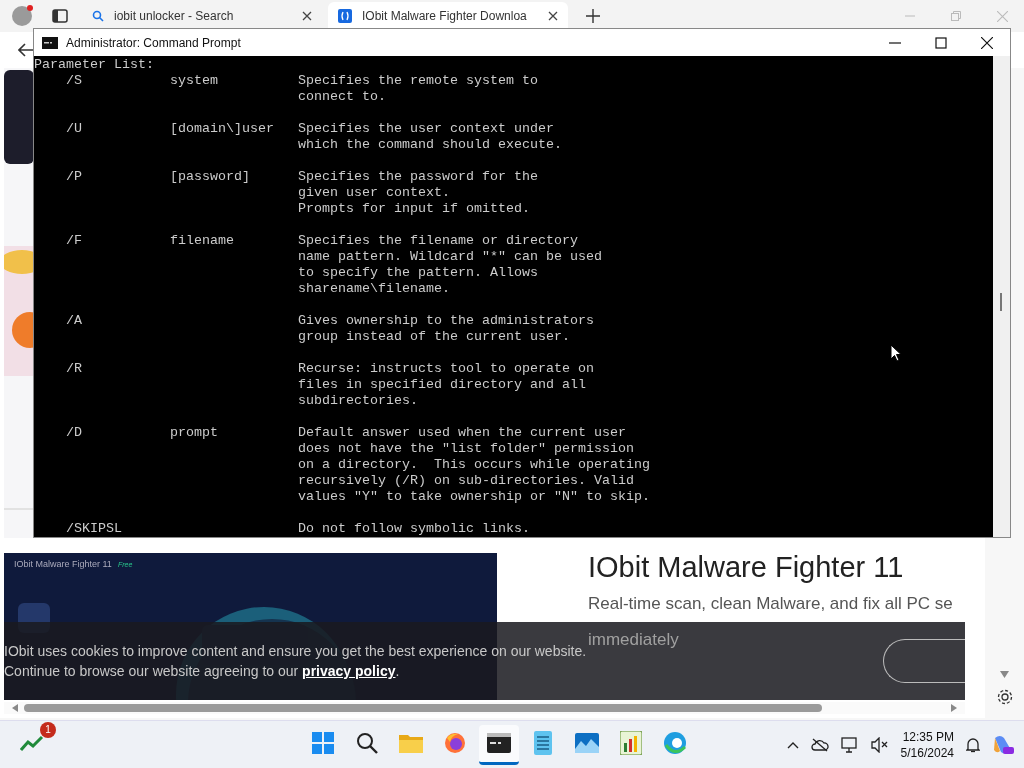 This screenshot has height=768, width=1024. What do you see at coordinates (446, 329) in the screenshot?
I see `console-text: Gives ownership to the administrators group instead of the current user.` at bounding box center [446, 329].